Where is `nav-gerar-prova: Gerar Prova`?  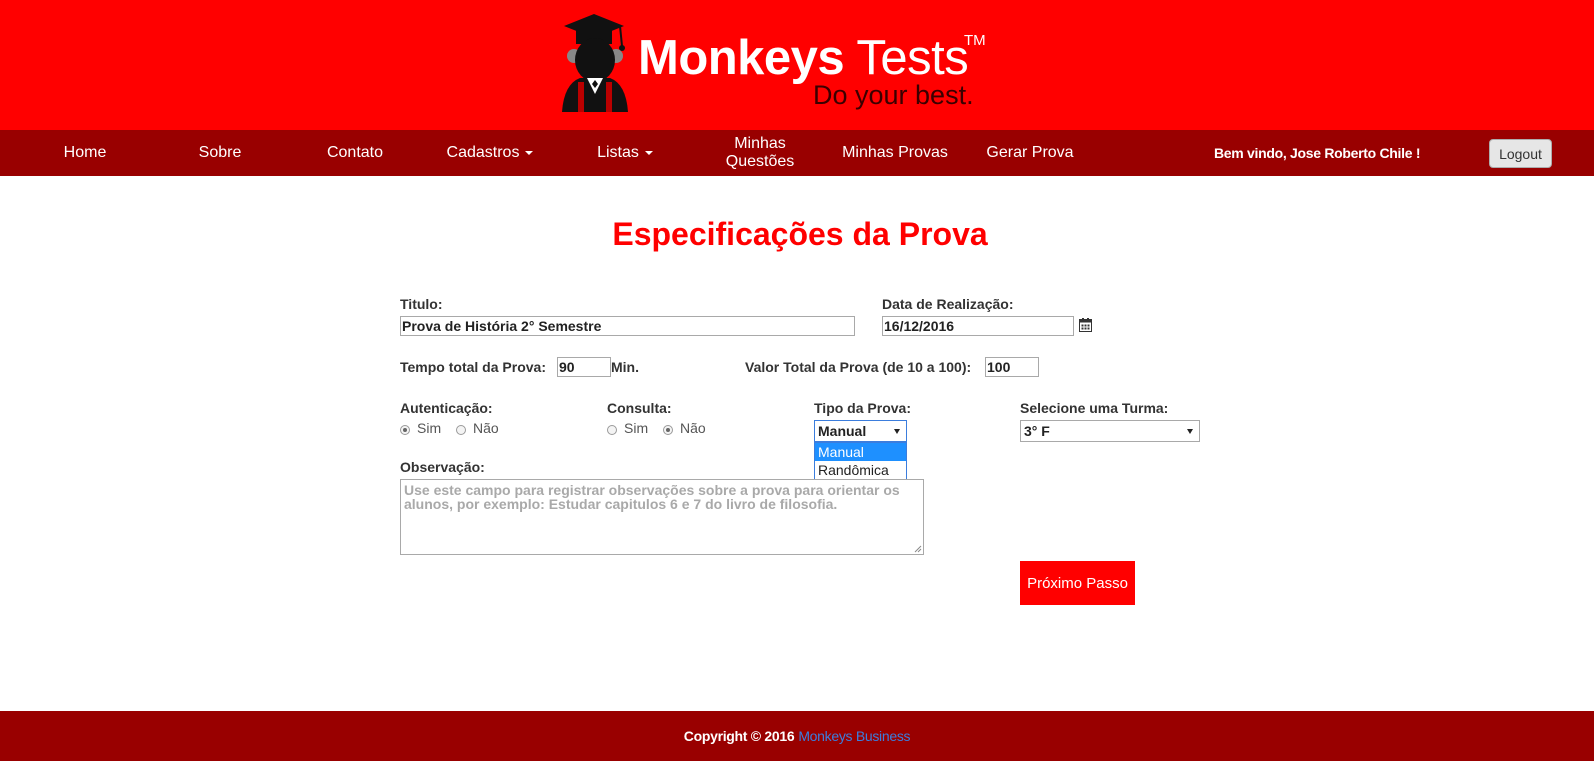
nav-gerar-prova: Gerar Prova is located at coordinates (1030, 153).